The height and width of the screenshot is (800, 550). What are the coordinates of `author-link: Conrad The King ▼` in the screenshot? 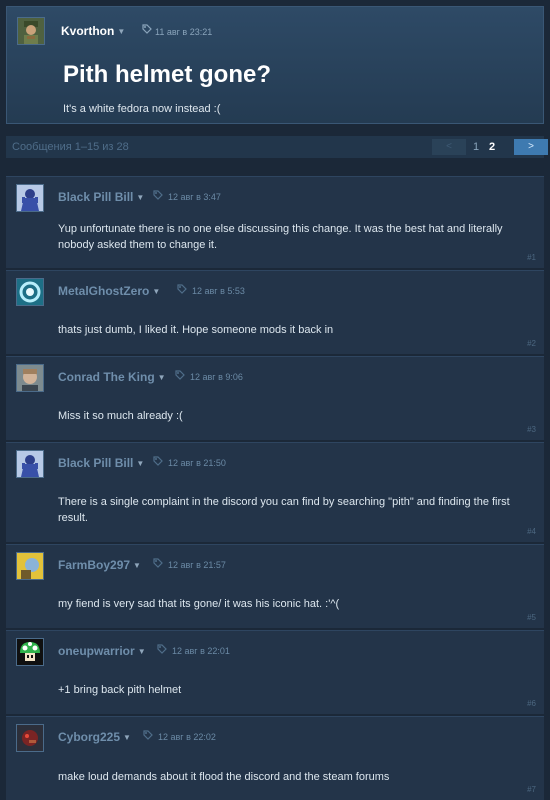 It's located at (112, 377).